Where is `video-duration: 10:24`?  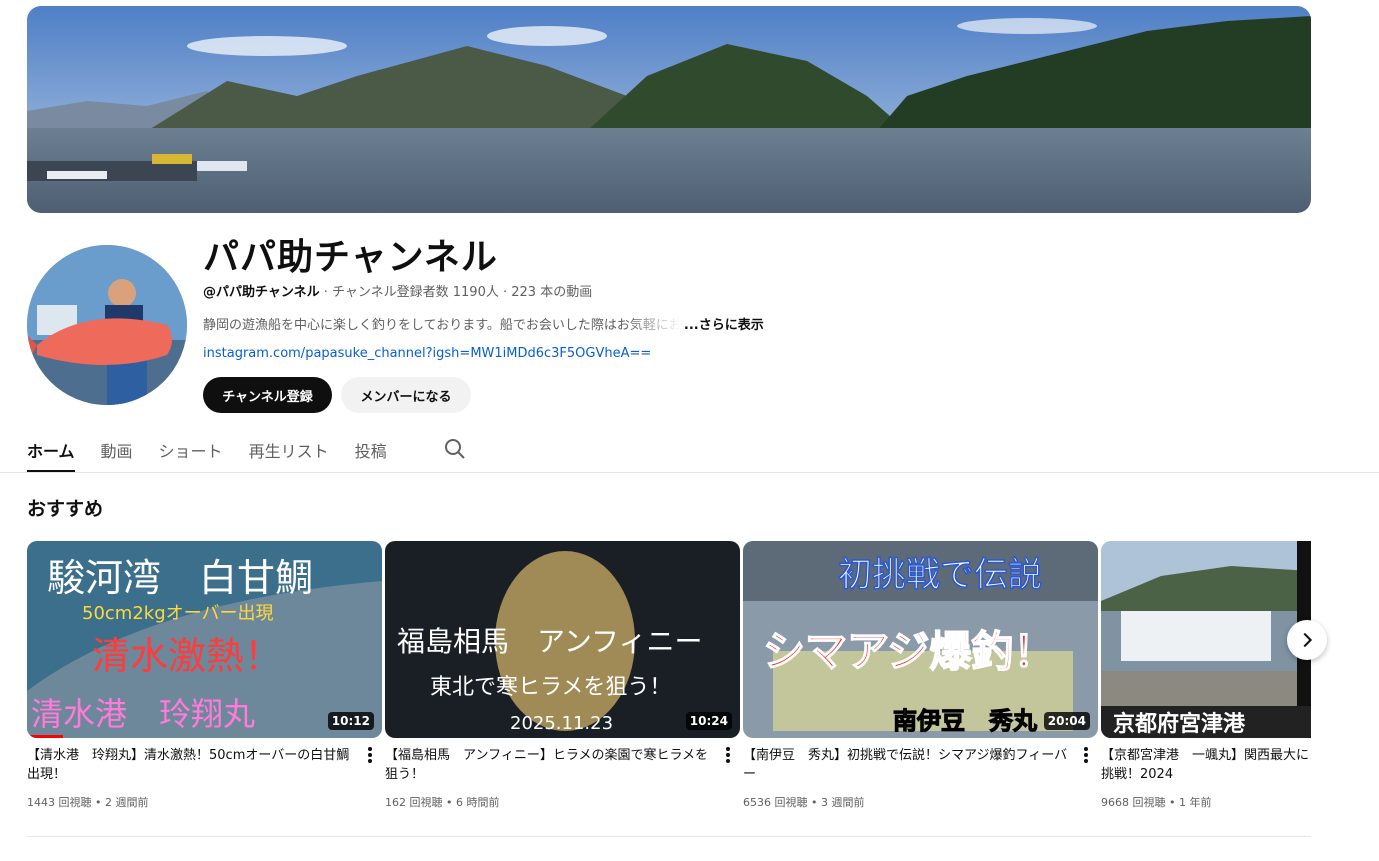
video-duration: 10:24 is located at coordinates (708, 721).